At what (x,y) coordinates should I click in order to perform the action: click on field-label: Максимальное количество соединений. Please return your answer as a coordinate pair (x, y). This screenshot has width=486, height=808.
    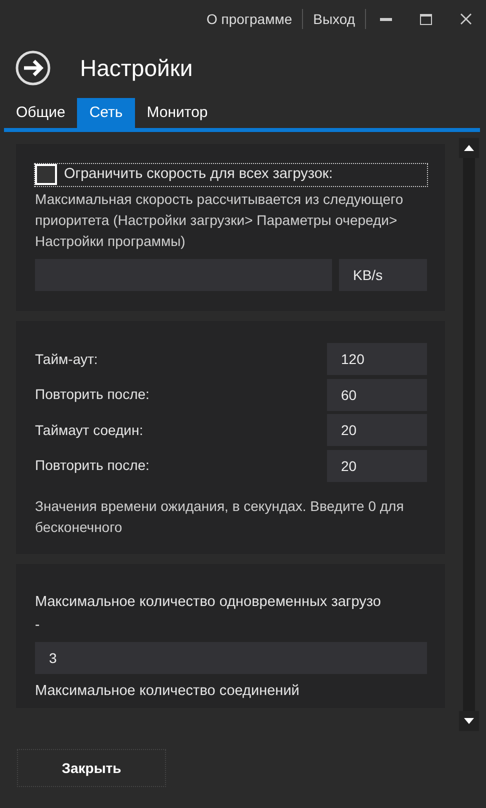
    Looking at the image, I should click on (167, 691).